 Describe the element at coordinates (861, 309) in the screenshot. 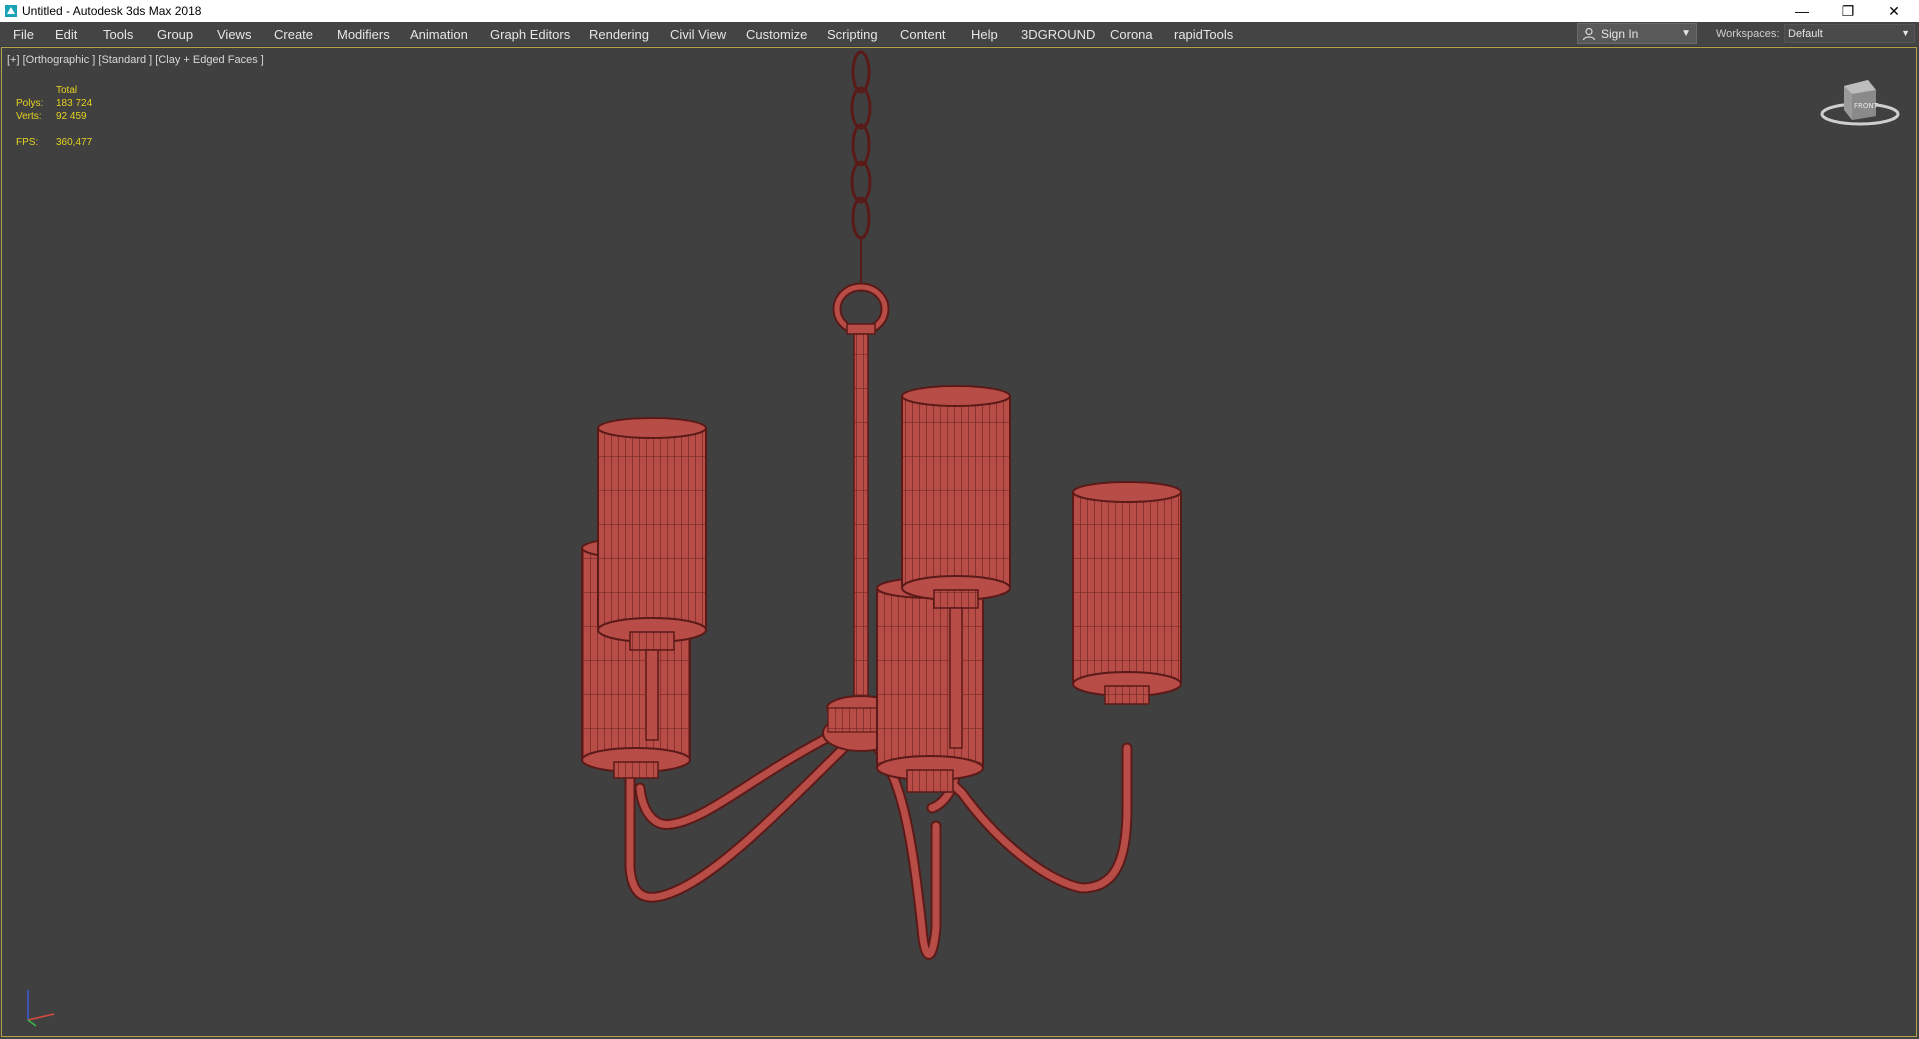

I see `hanging-ring` at that location.